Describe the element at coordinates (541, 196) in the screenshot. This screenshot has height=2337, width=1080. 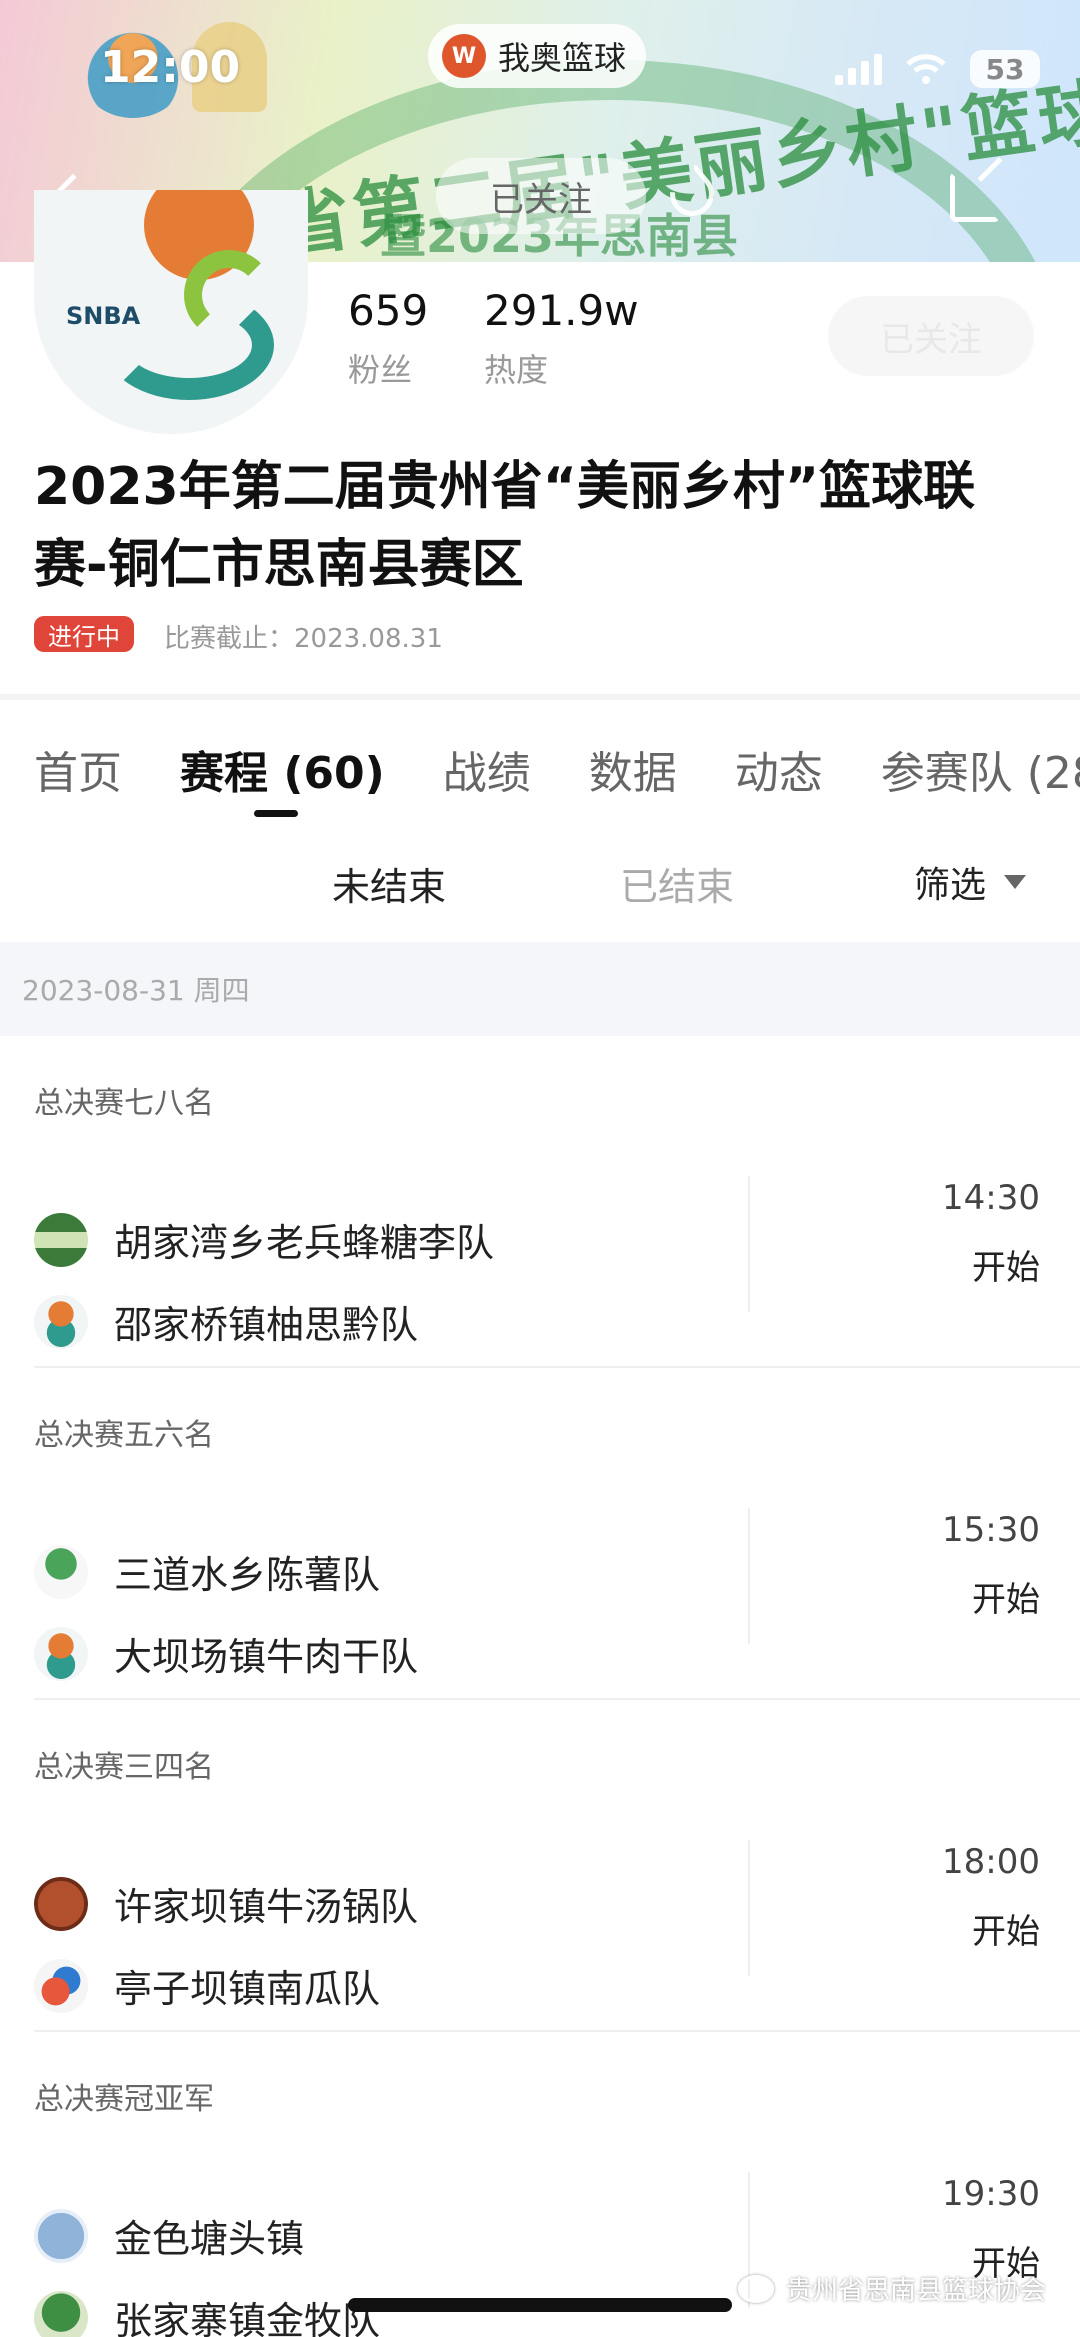
I see `header-follow-button: 已关注` at that location.